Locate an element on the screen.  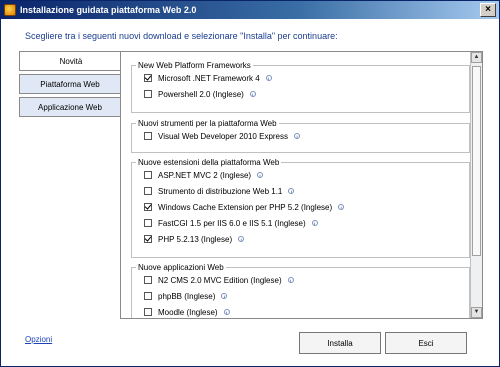
scroll-up-arrow-icon: ▲ is located at coordinates (476, 57).